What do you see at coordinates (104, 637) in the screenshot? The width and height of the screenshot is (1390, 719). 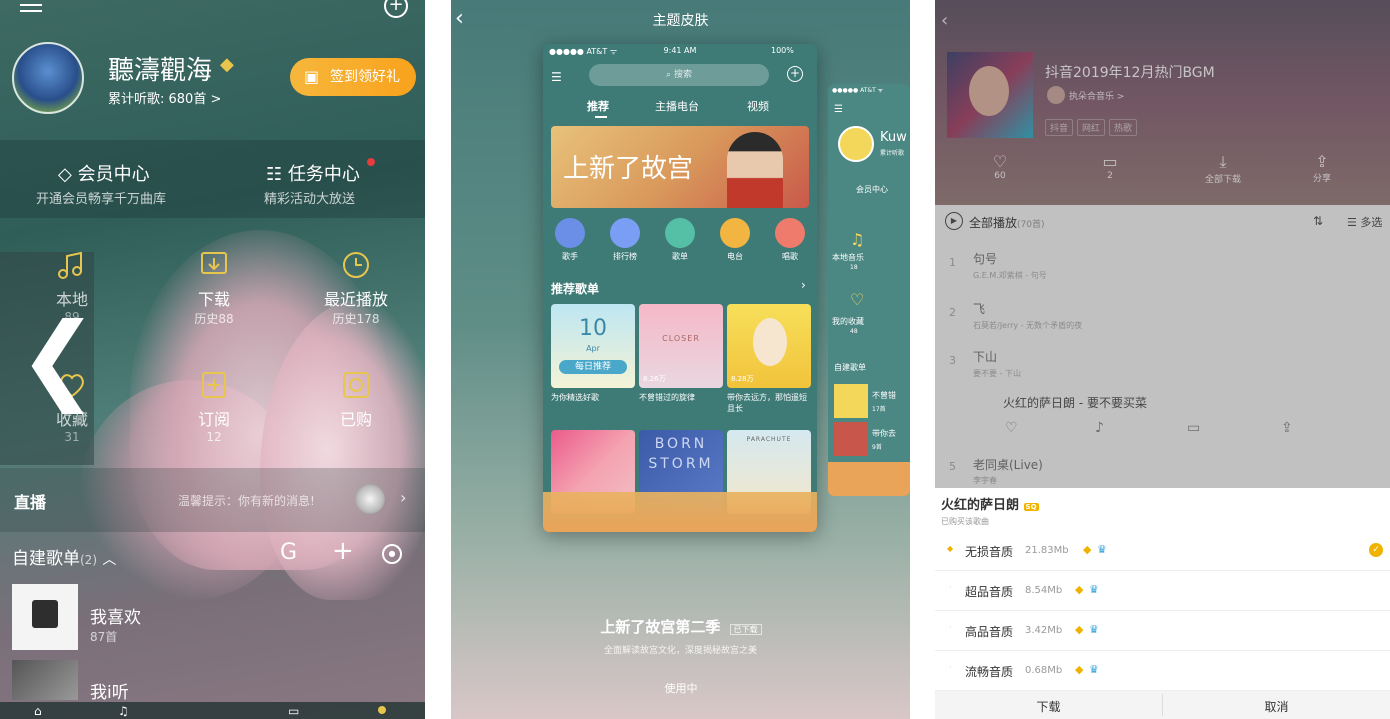 I see `playlist-count: 87首` at bounding box center [104, 637].